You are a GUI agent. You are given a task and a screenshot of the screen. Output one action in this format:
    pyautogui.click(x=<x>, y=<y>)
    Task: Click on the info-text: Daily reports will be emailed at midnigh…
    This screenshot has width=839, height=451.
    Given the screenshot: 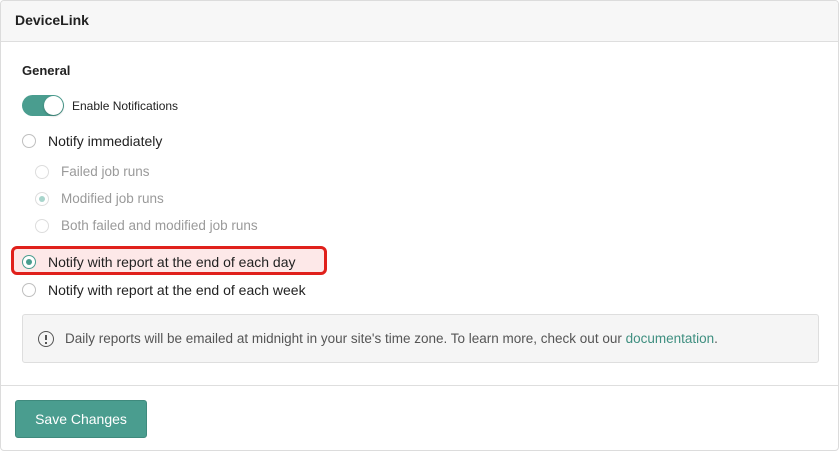 What is the action you would take?
    pyautogui.click(x=391, y=338)
    